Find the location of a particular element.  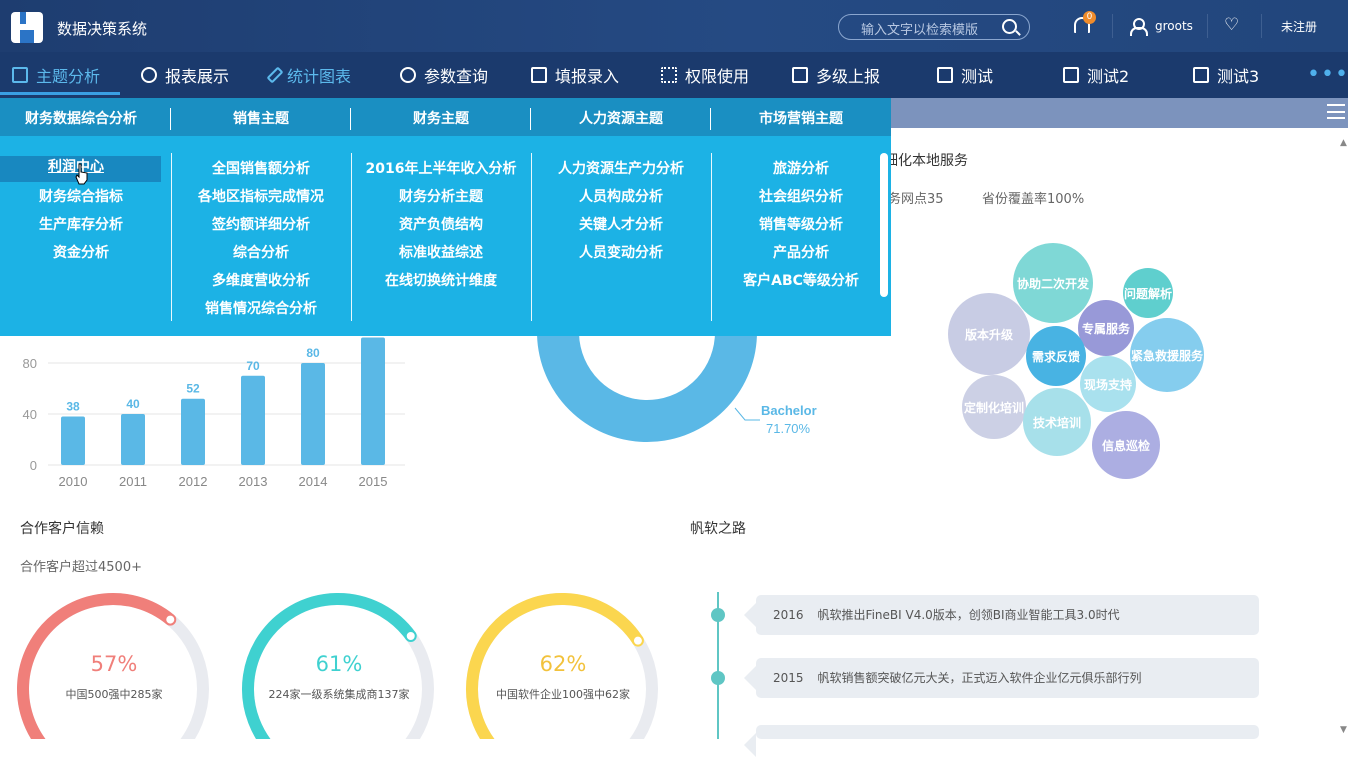

nav-label: 测试3 is located at coordinates (1238, 76).